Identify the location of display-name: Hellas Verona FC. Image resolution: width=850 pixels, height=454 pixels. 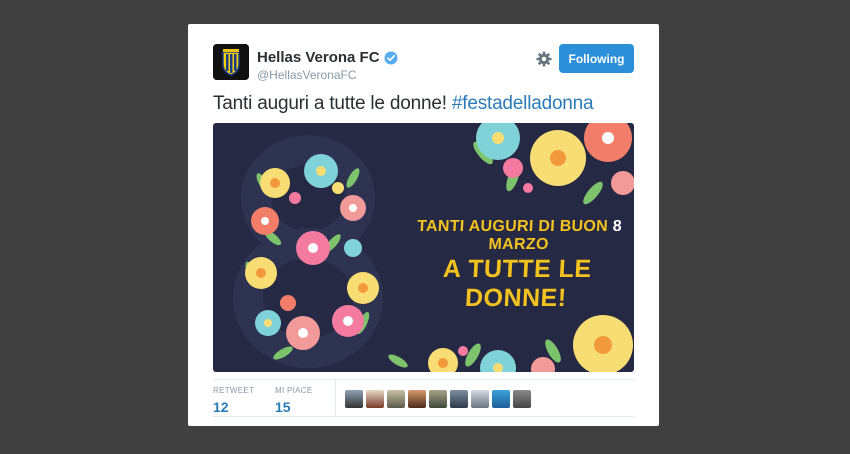
(327, 57).